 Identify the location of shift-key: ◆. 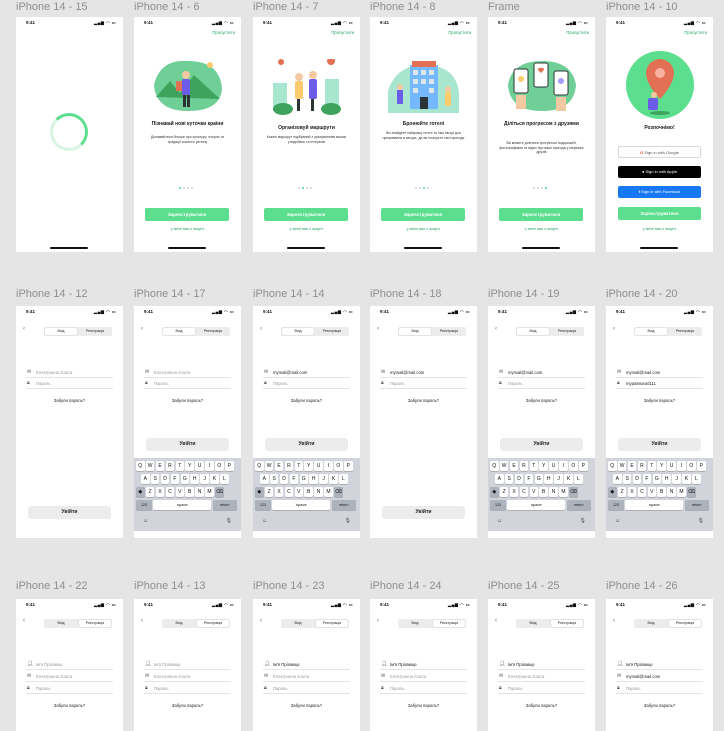
(259, 492).